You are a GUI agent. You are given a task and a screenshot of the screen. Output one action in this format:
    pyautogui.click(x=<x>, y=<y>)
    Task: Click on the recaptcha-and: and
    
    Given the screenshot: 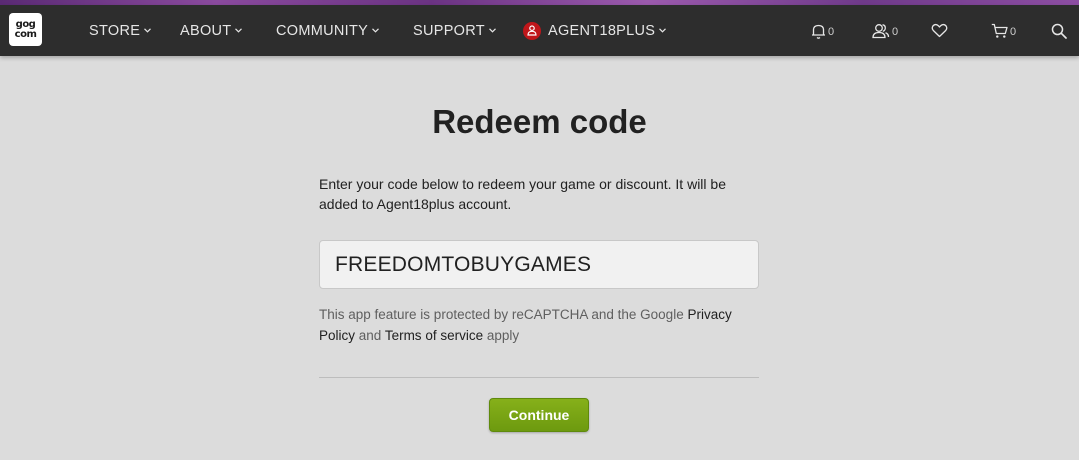 What is the action you would take?
    pyautogui.click(x=370, y=335)
    